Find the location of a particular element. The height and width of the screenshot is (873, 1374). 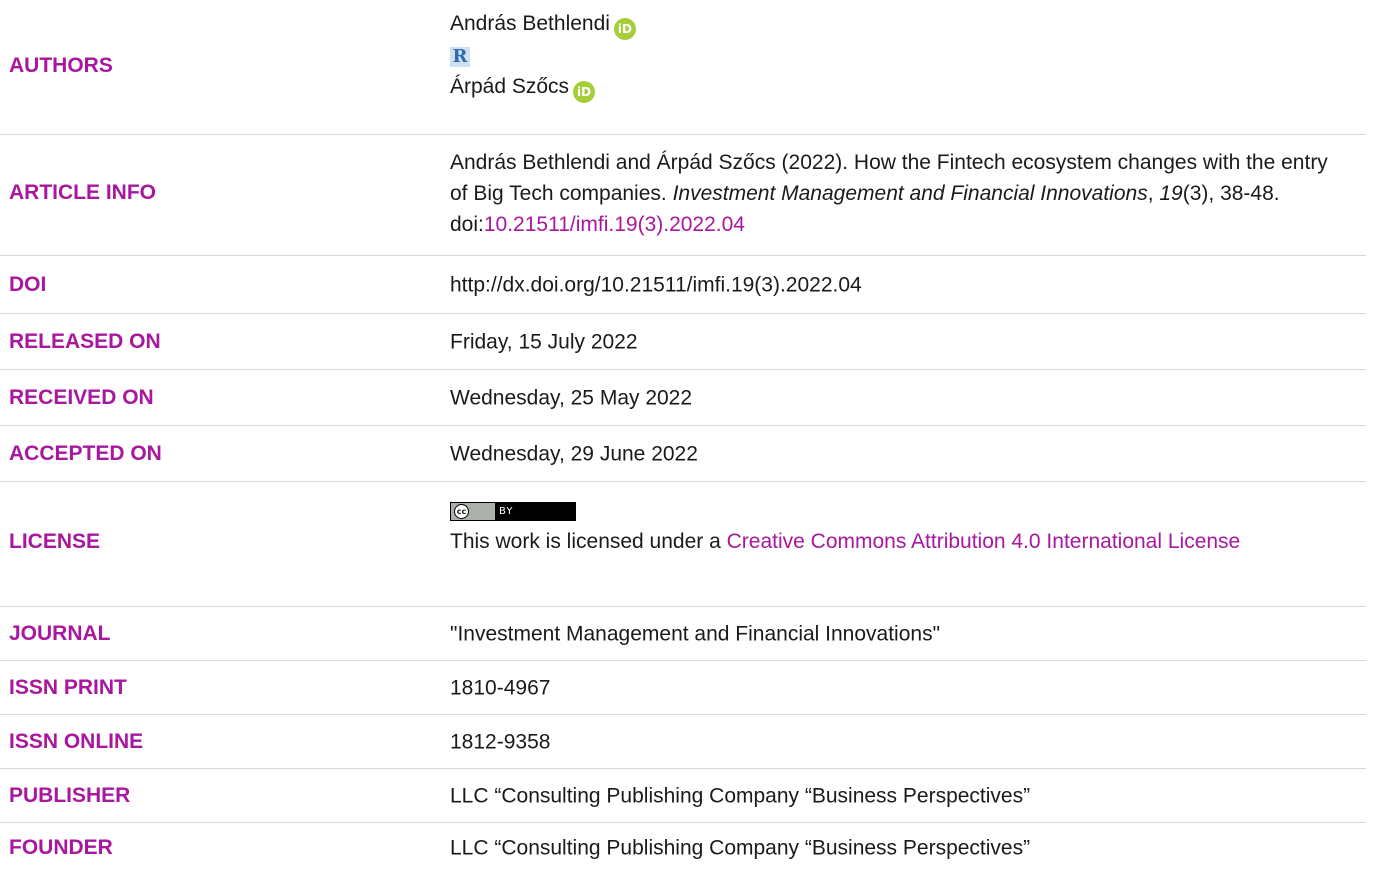

author-name: Árpád Szőcs is located at coordinates (509, 86).